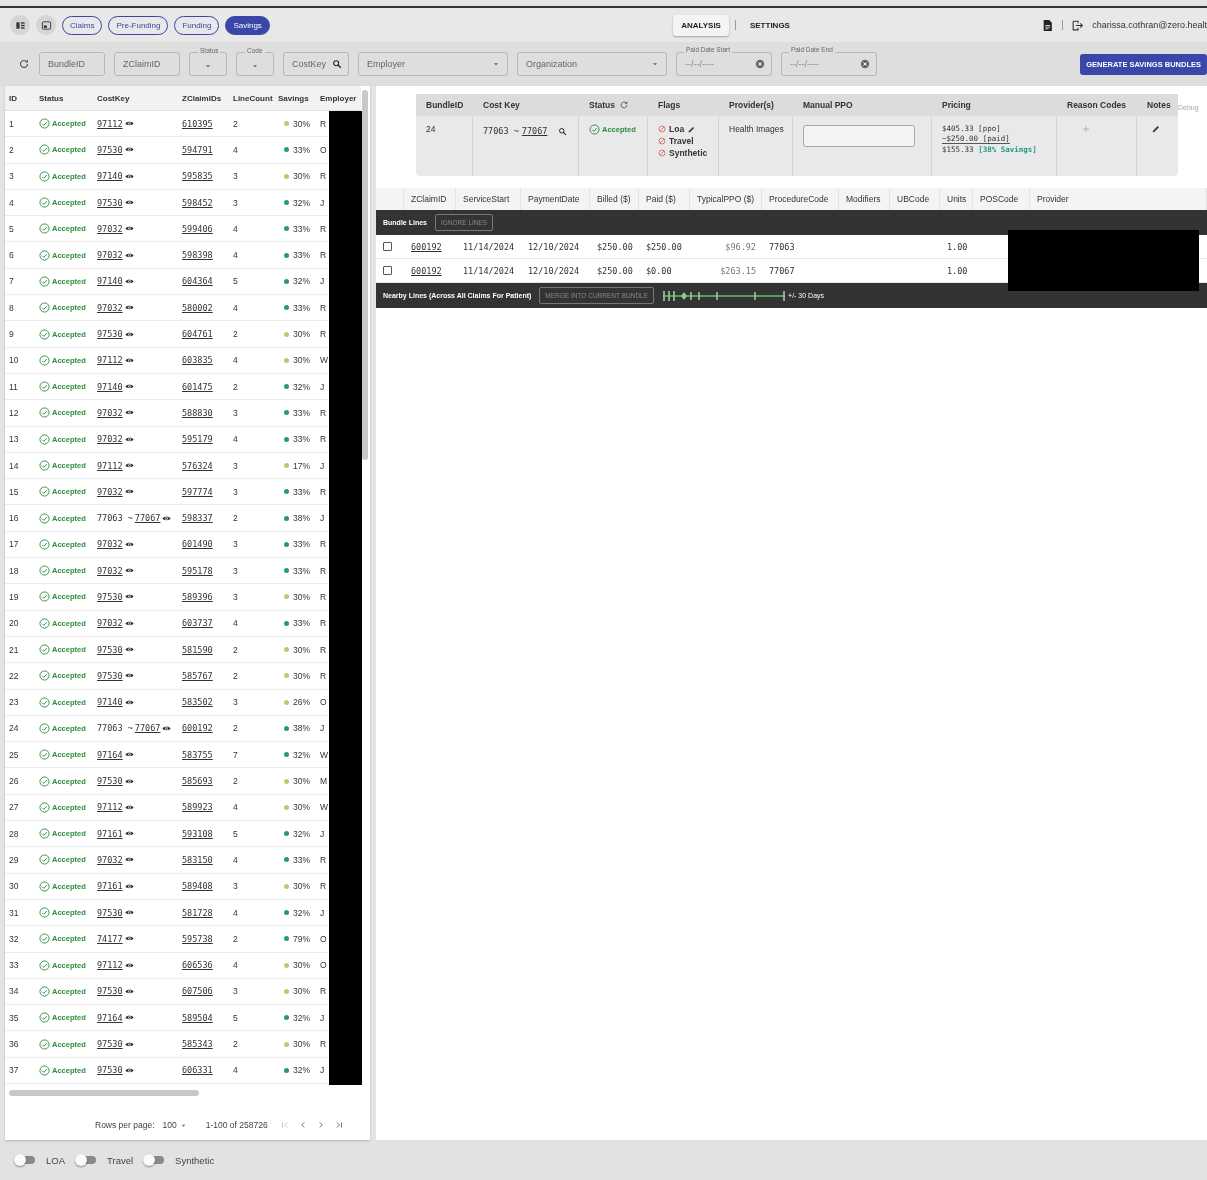 The width and height of the screenshot is (1207, 1180). What do you see at coordinates (197, 1044) in the screenshot?
I see `claim-id-link: 585343` at bounding box center [197, 1044].